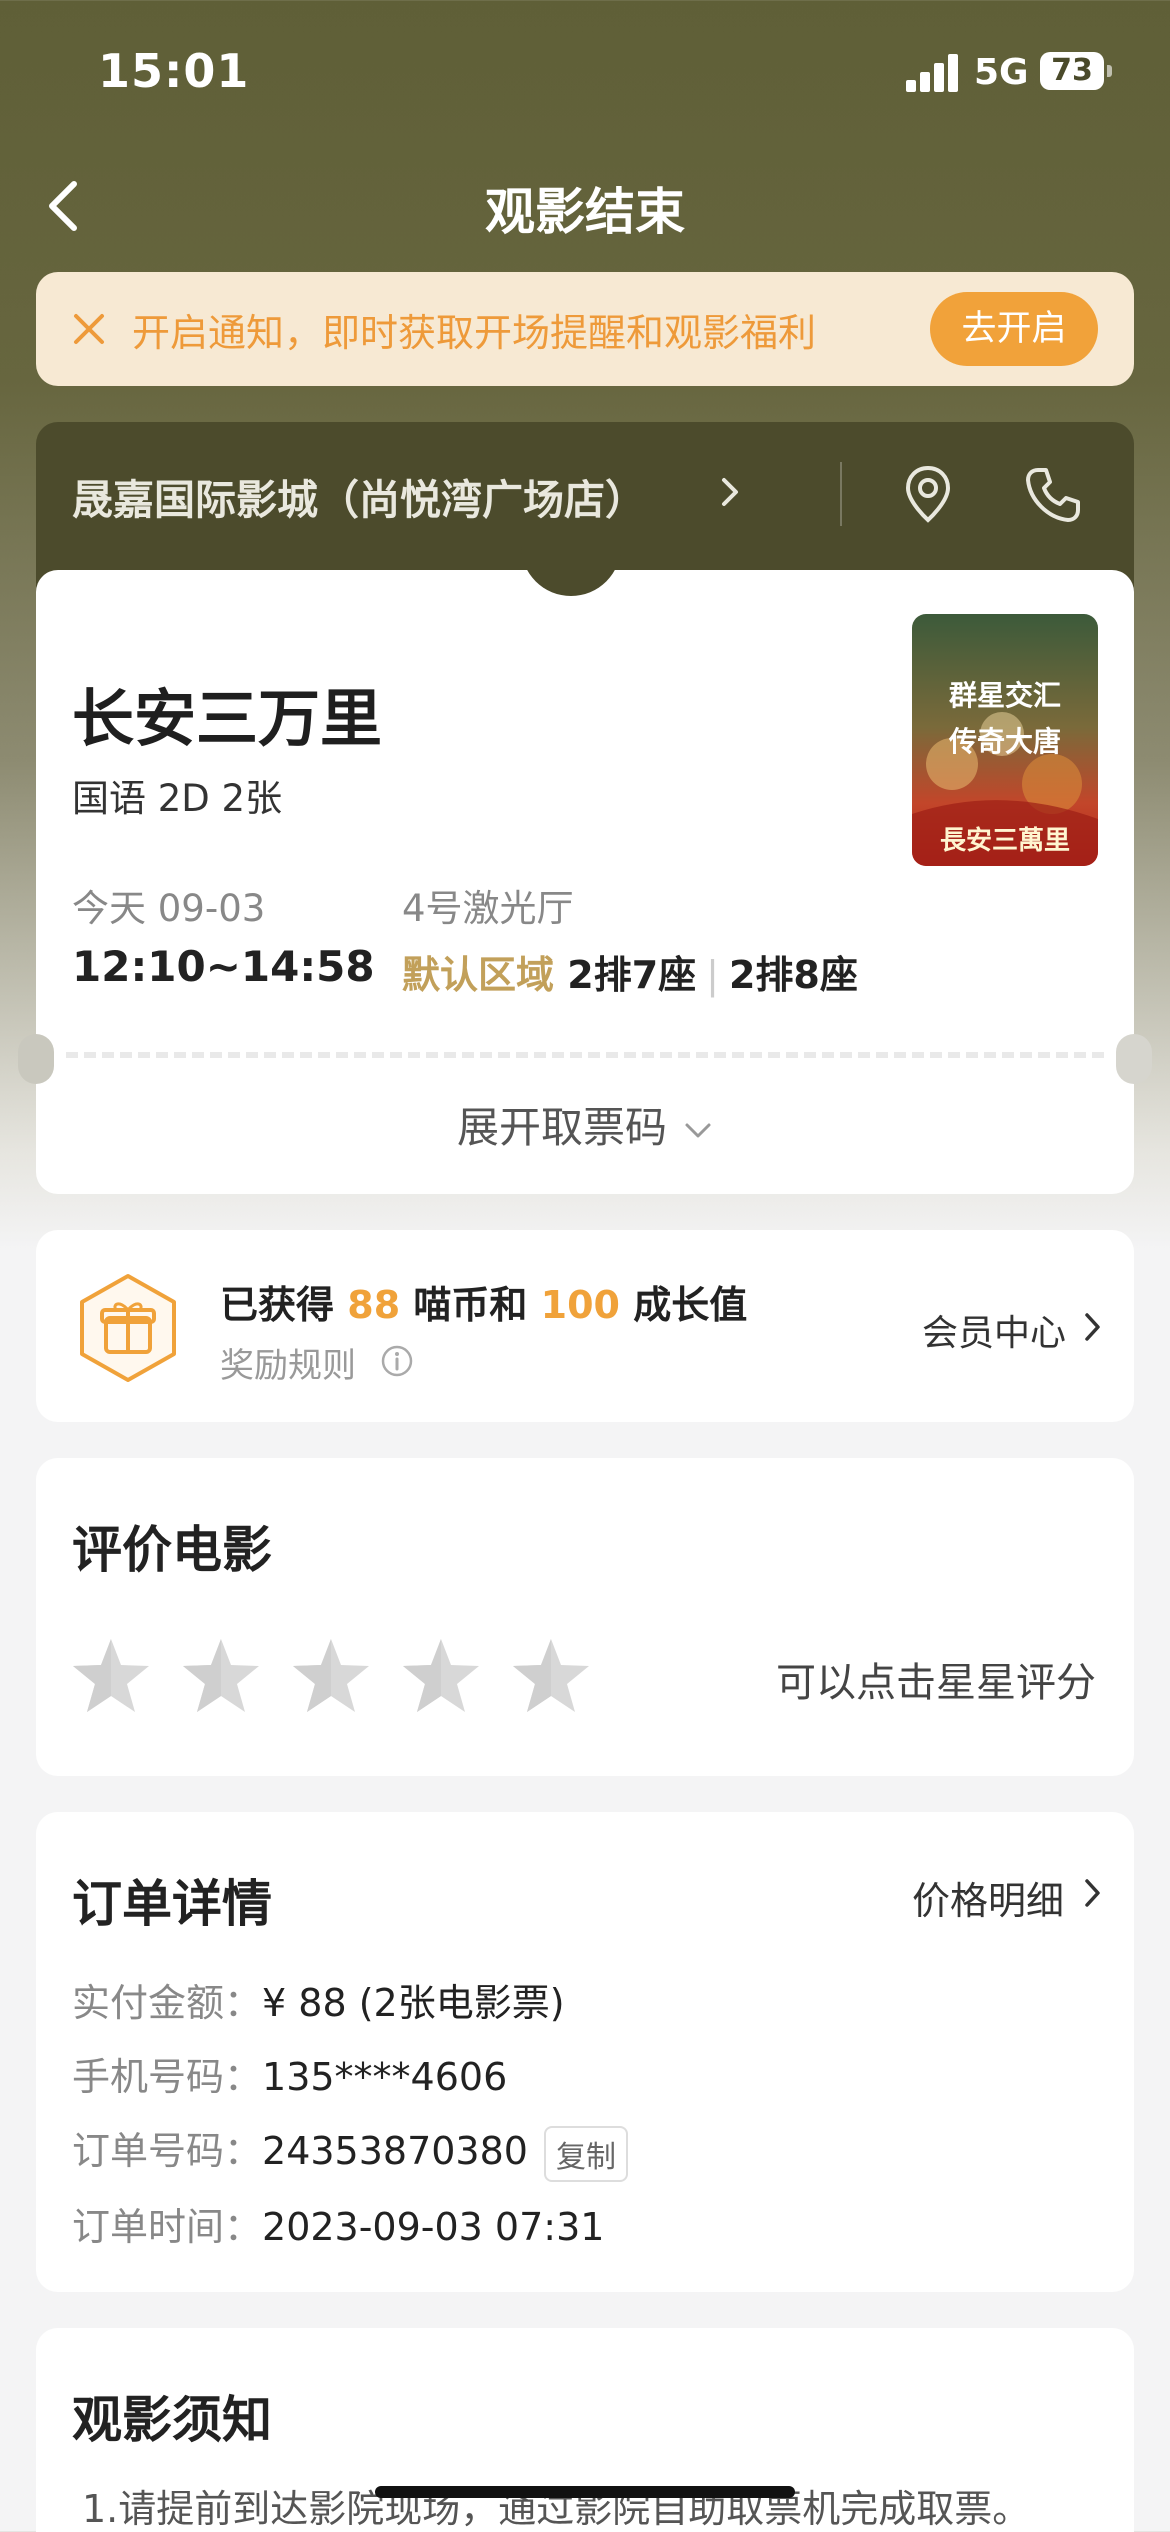 Image resolution: width=1170 pixels, height=2532 pixels. I want to click on poster-tagline-2: 传奇大唐, so click(1004, 741).